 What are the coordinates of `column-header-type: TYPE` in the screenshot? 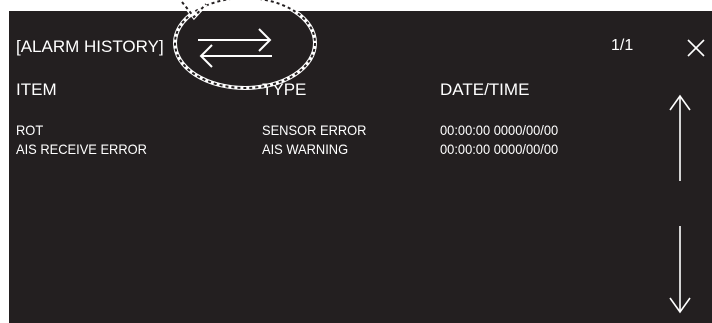 It's located at (284, 89).